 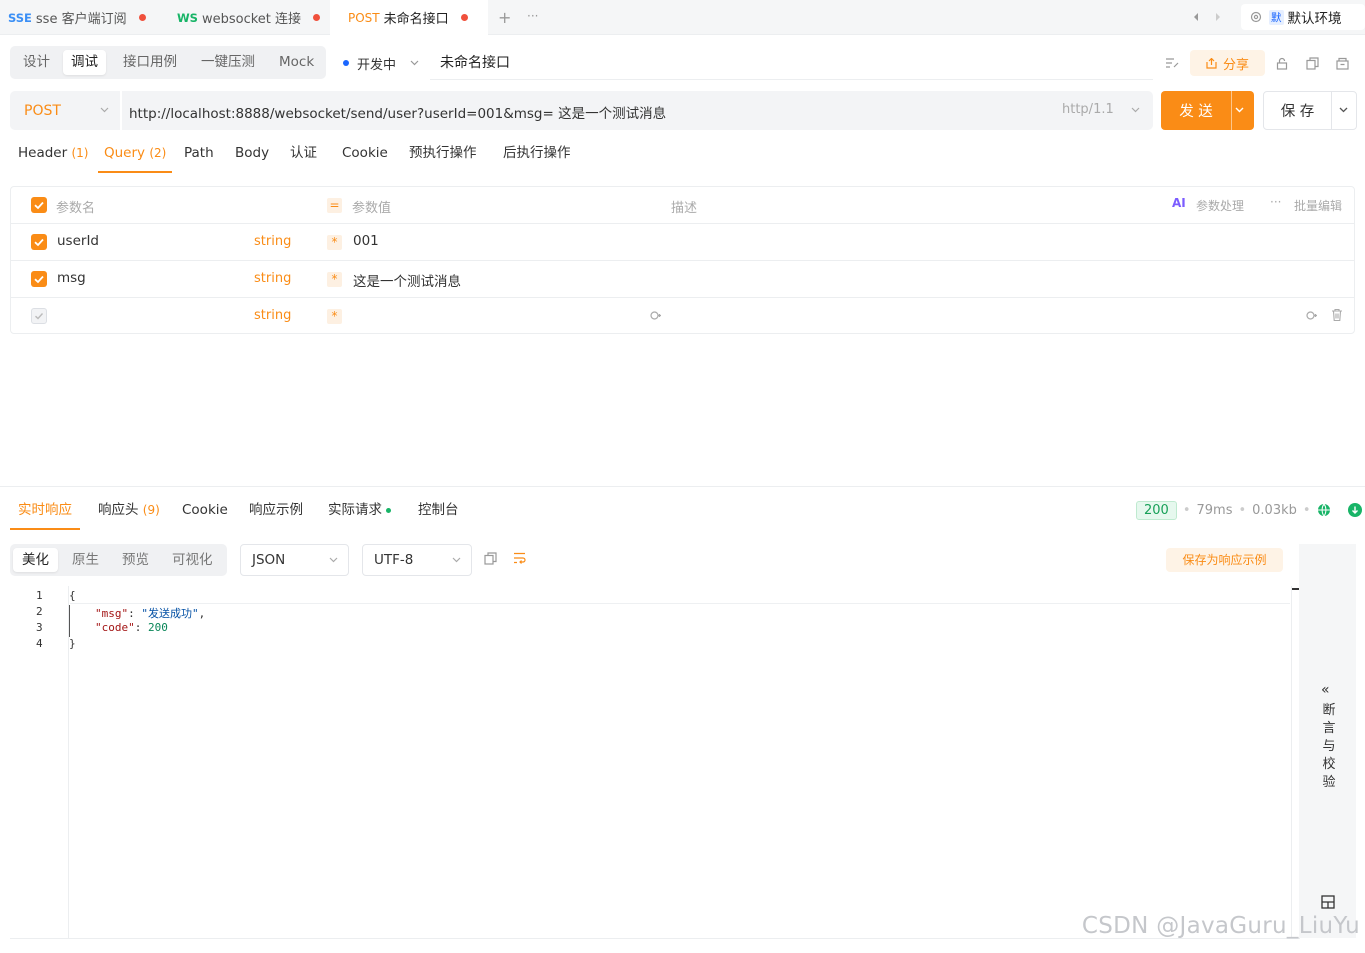 I want to click on param-value: 这是一个测试消息, so click(x=407, y=280).